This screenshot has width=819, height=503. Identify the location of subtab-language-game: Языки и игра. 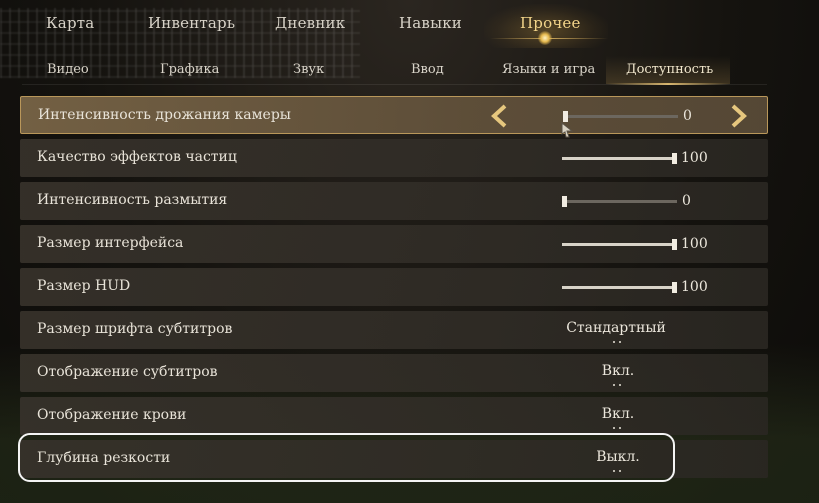
(548, 69).